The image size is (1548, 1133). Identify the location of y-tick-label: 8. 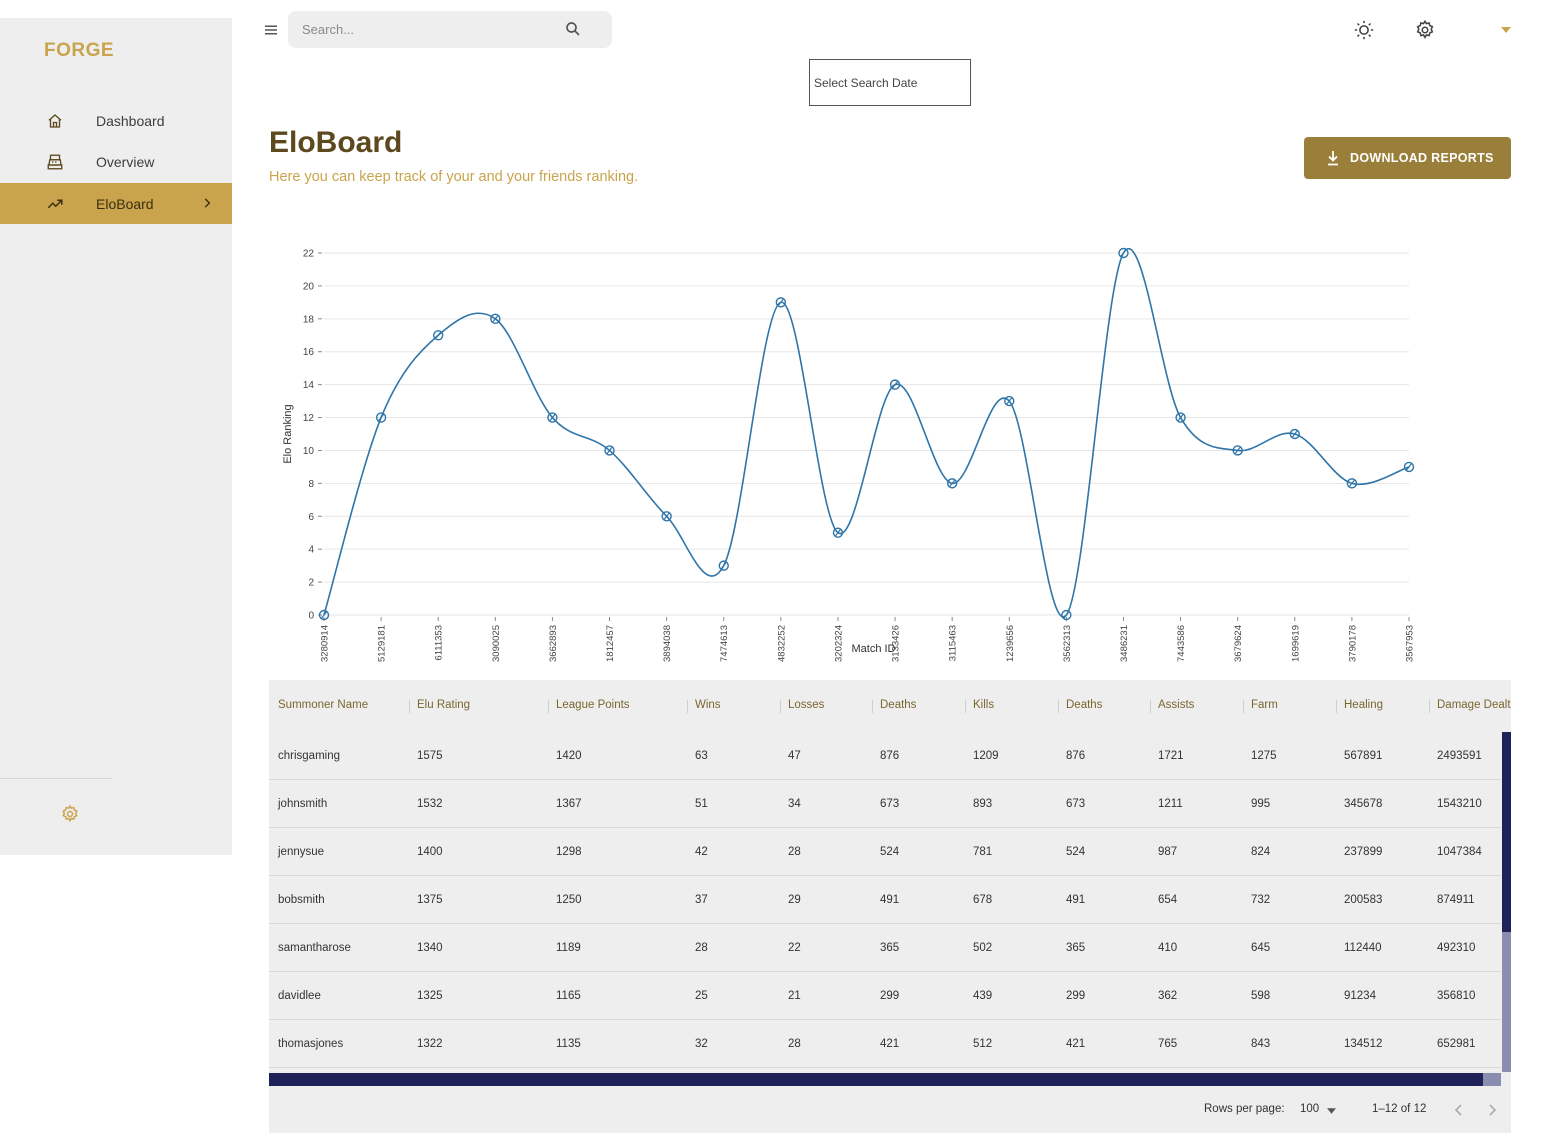
(311, 484).